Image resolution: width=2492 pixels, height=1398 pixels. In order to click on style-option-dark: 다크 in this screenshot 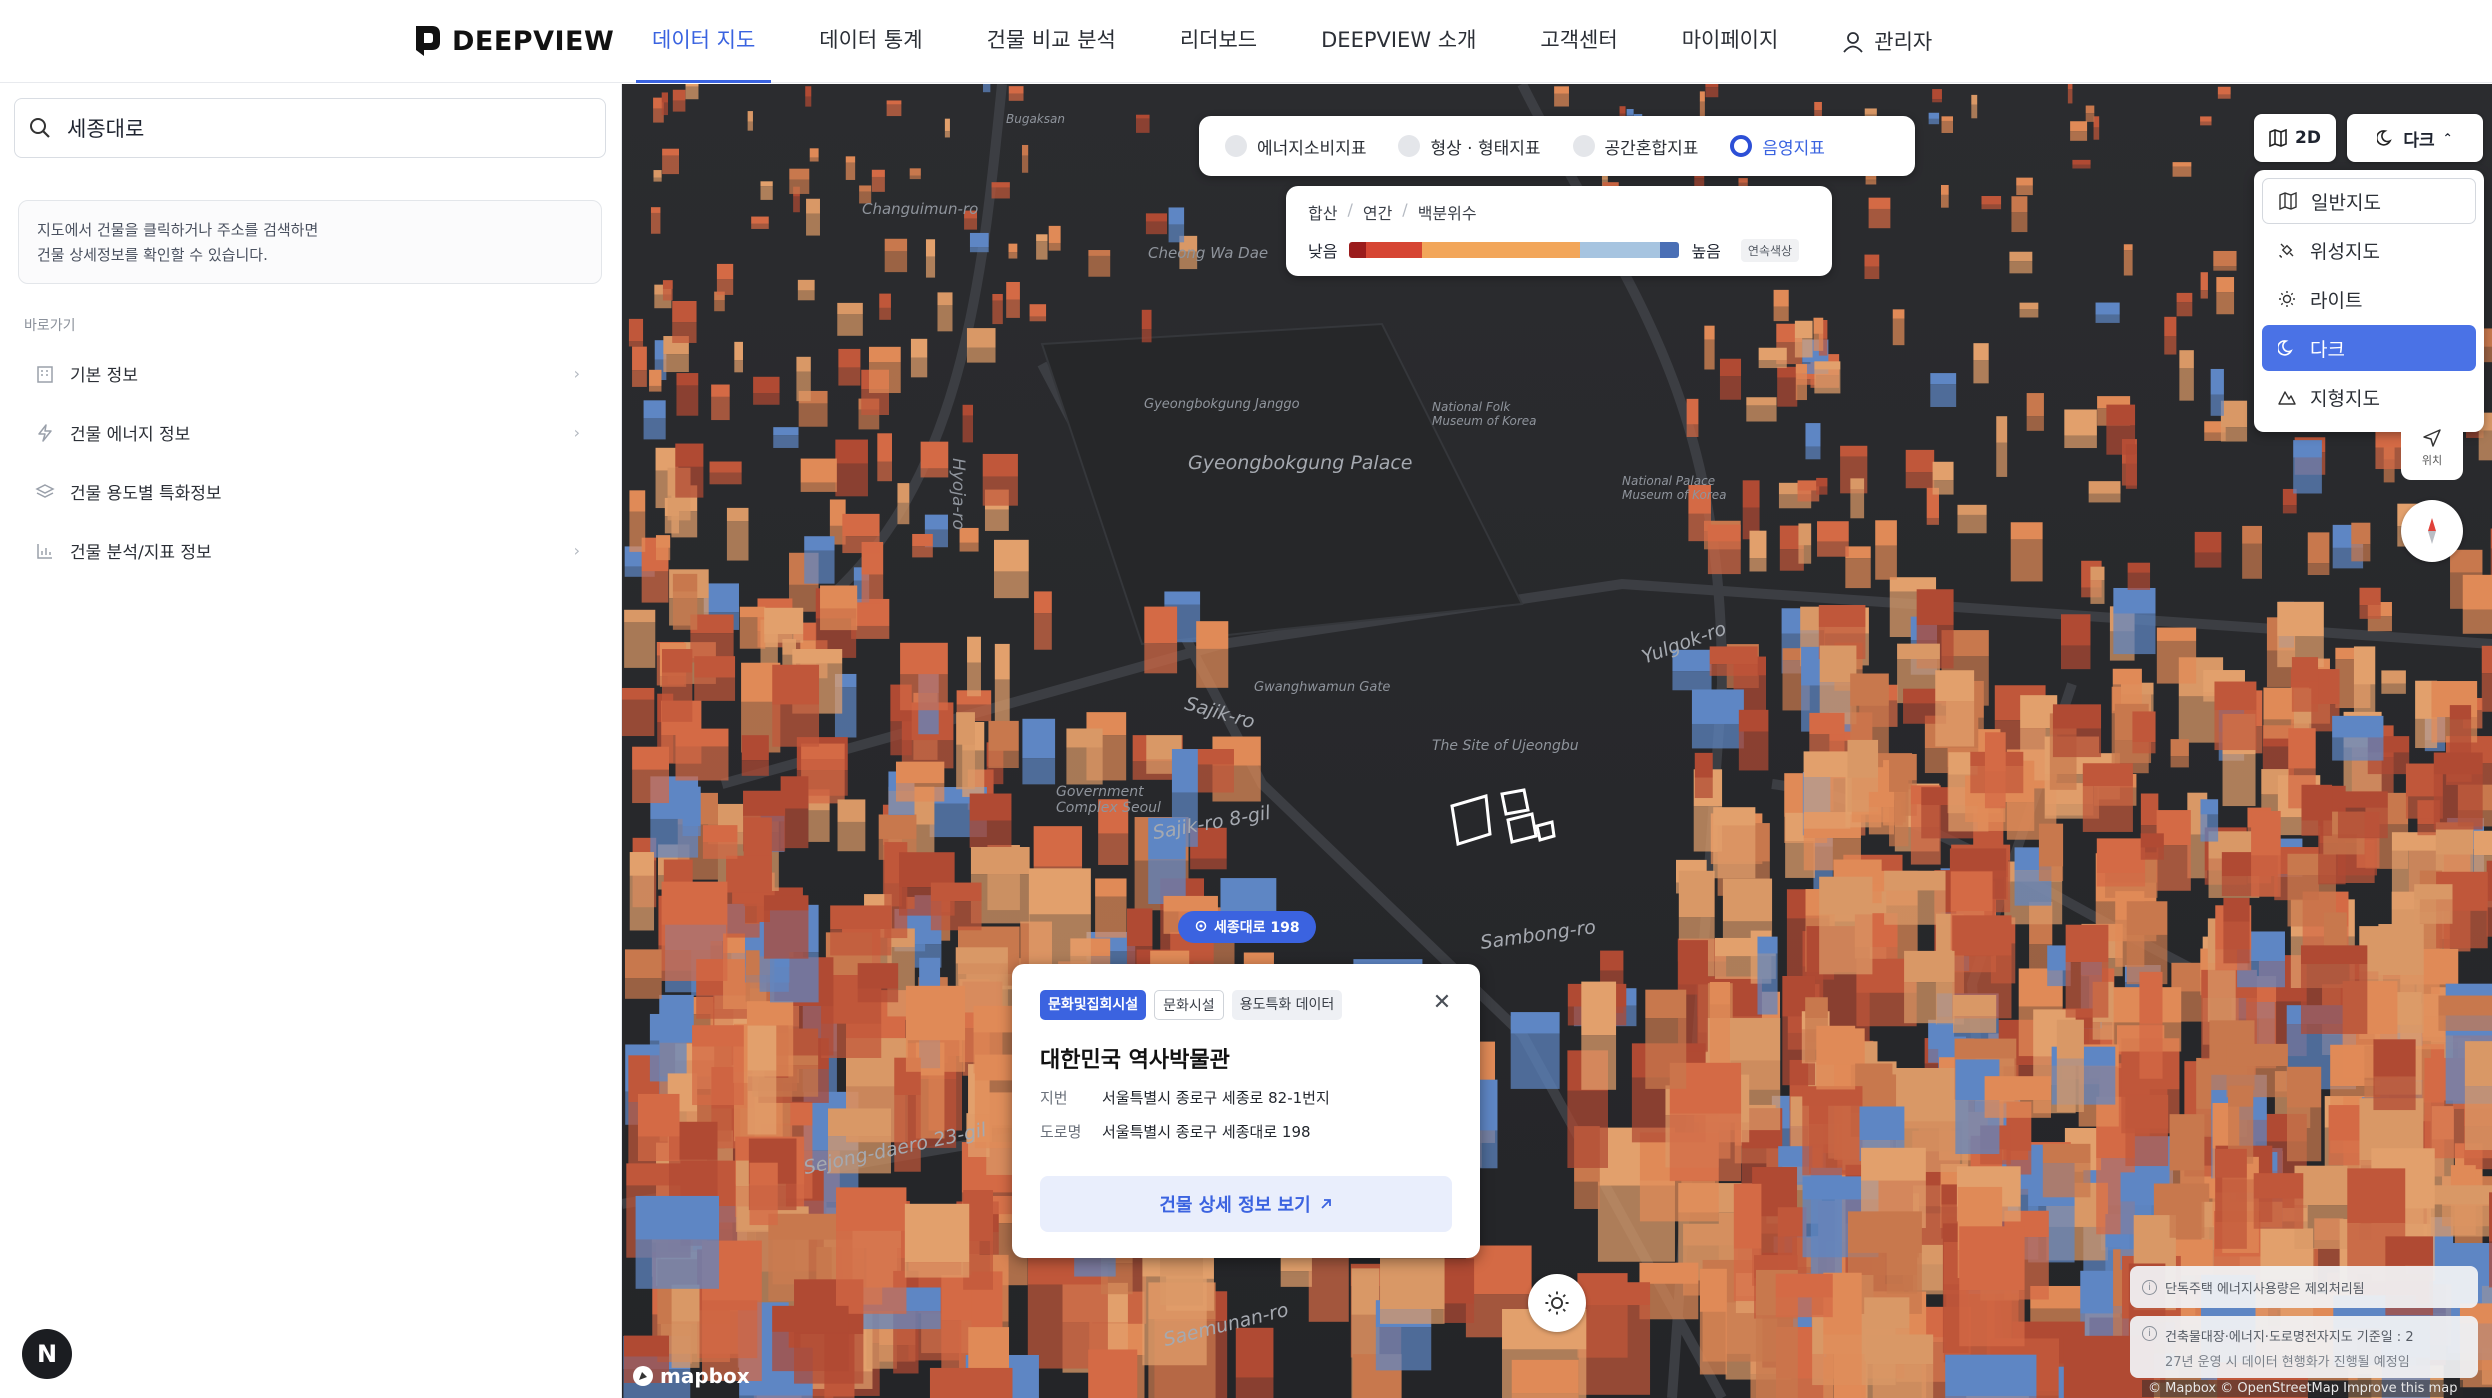, I will do `click(2369, 348)`.